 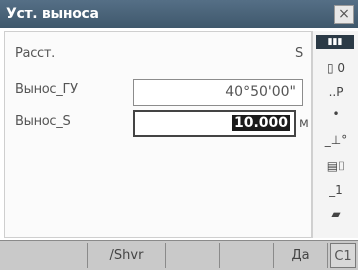 What do you see at coordinates (301, 255) in the screenshot?
I see `softkey-yes: Да` at bounding box center [301, 255].